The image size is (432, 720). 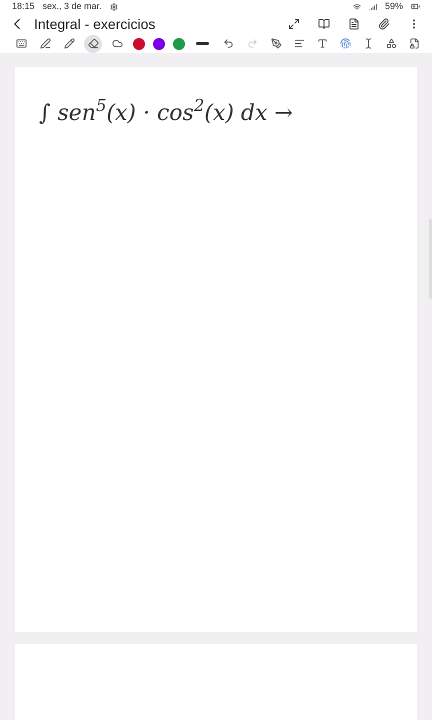 What do you see at coordinates (324, 24) in the screenshot?
I see `book-icon` at bounding box center [324, 24].